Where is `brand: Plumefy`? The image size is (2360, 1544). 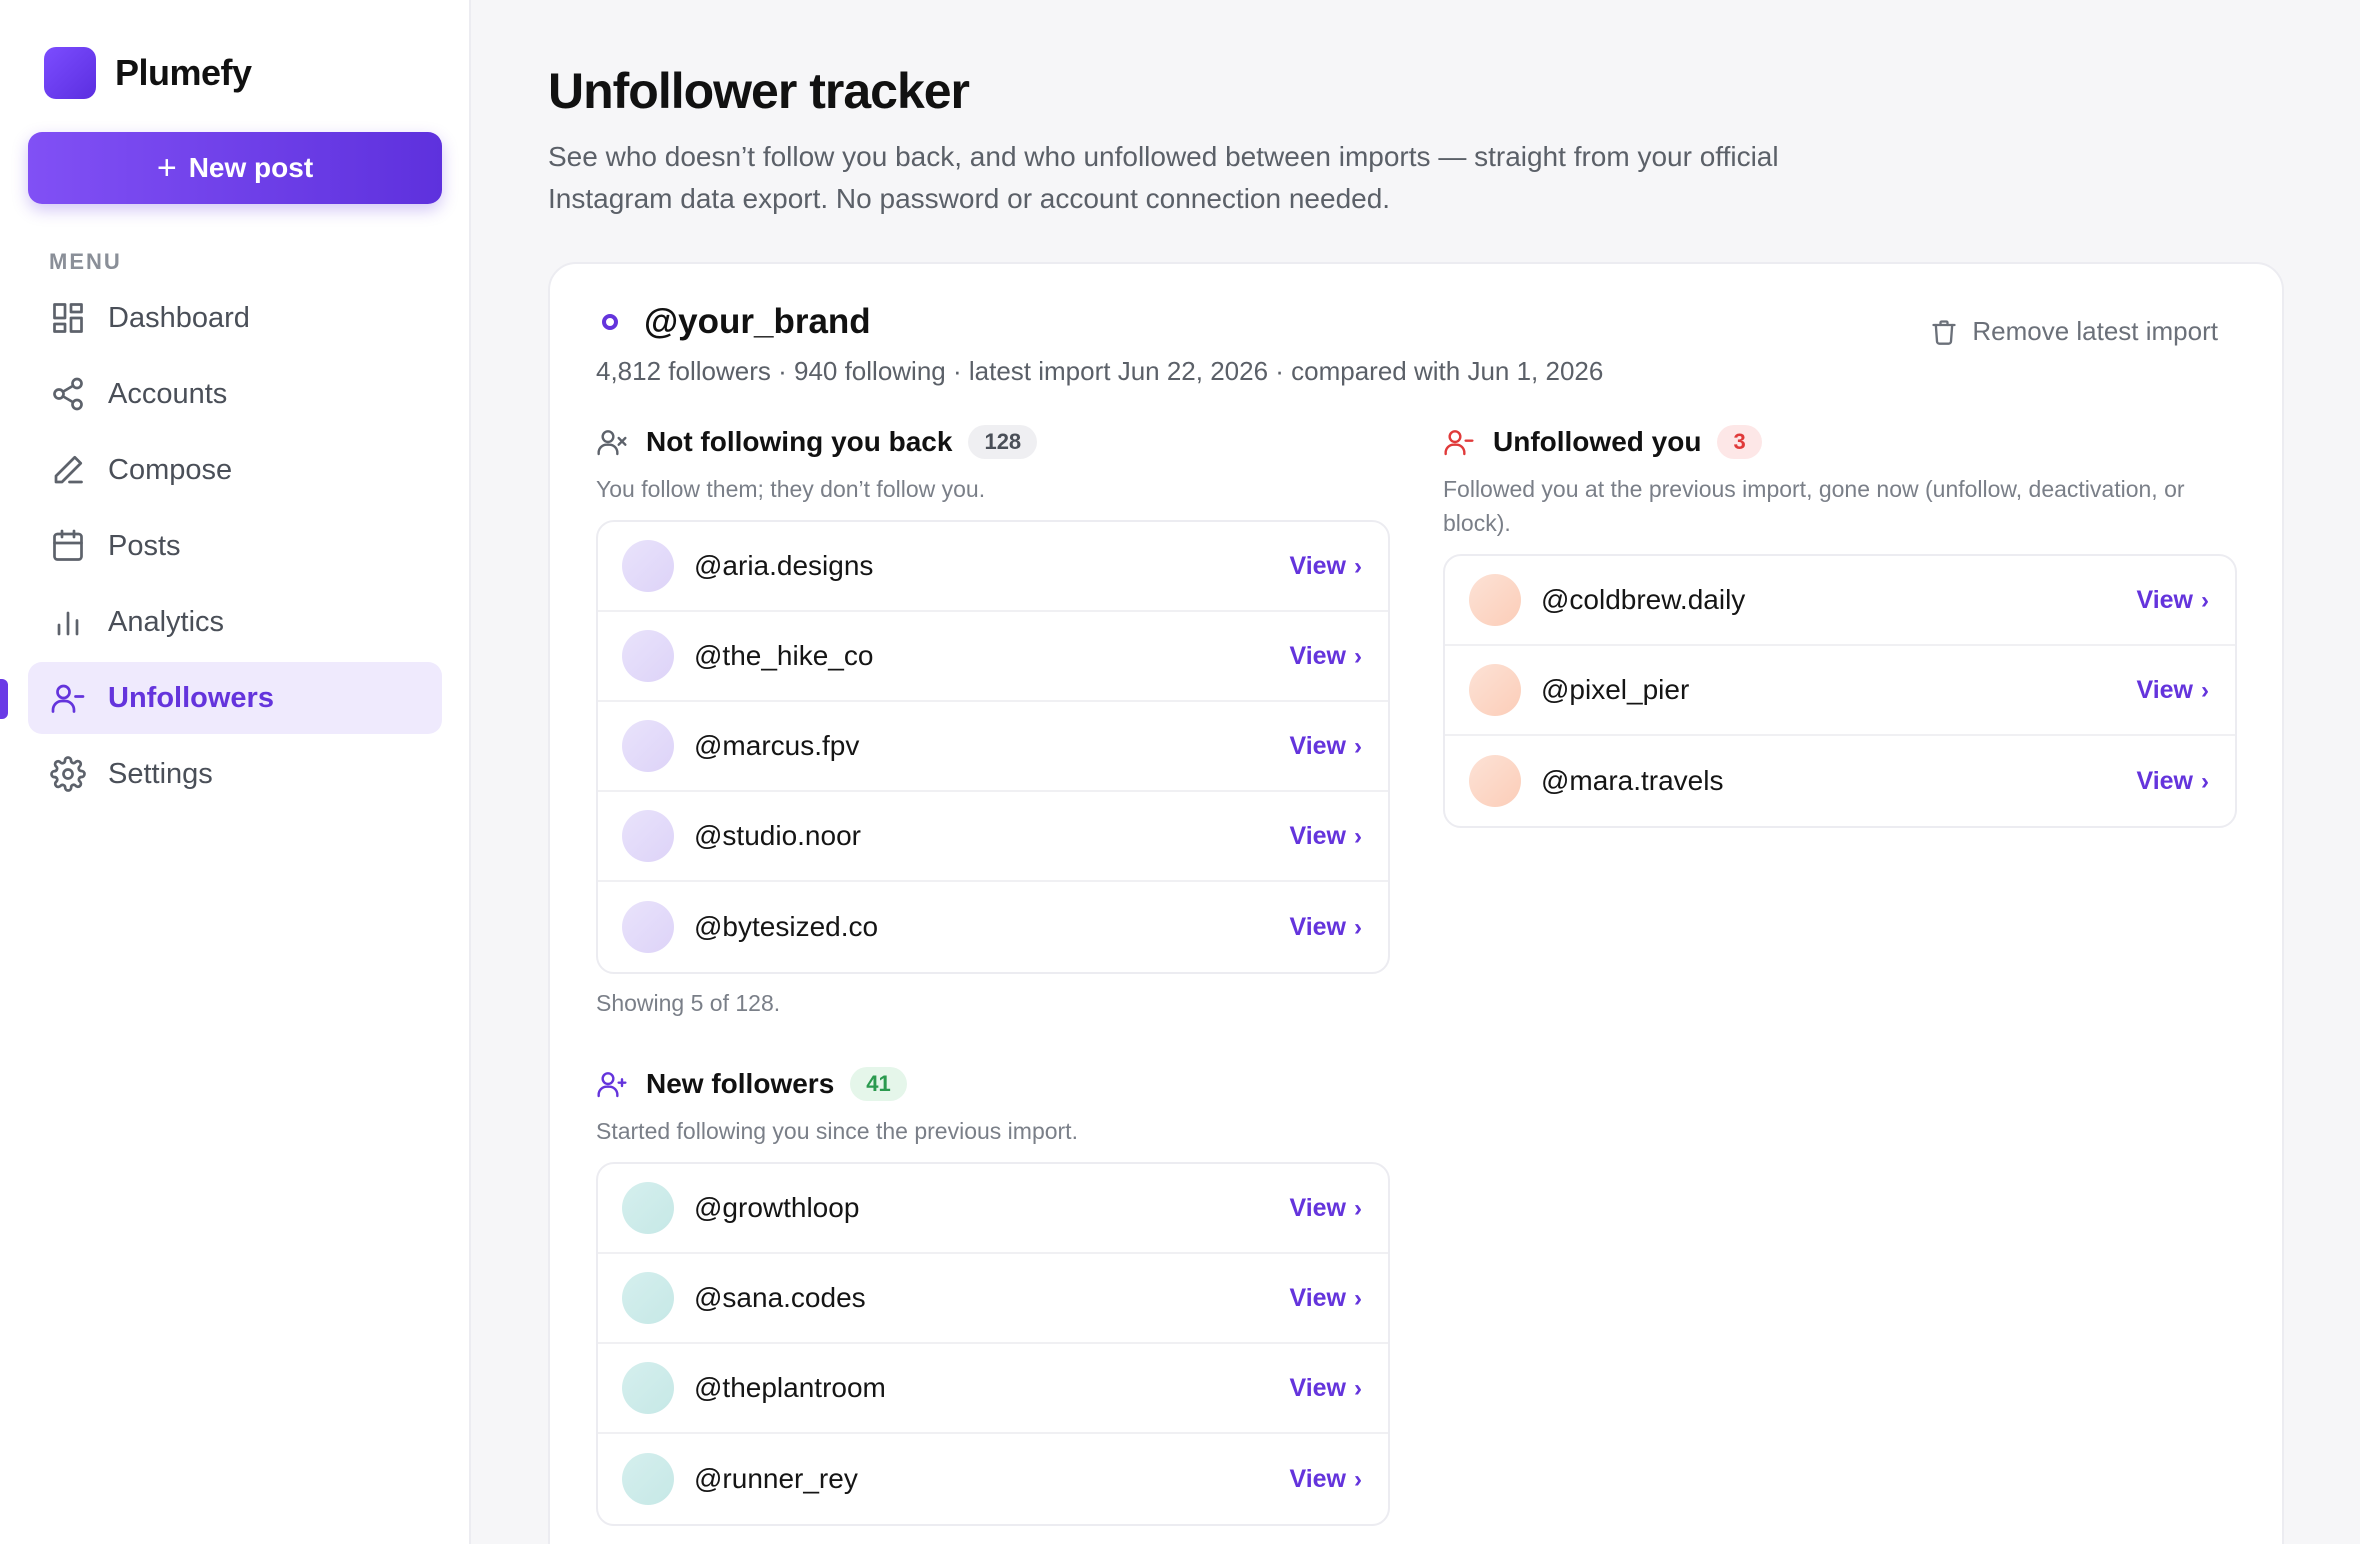
brand: Plumefy is located at coordinates (148, 73).